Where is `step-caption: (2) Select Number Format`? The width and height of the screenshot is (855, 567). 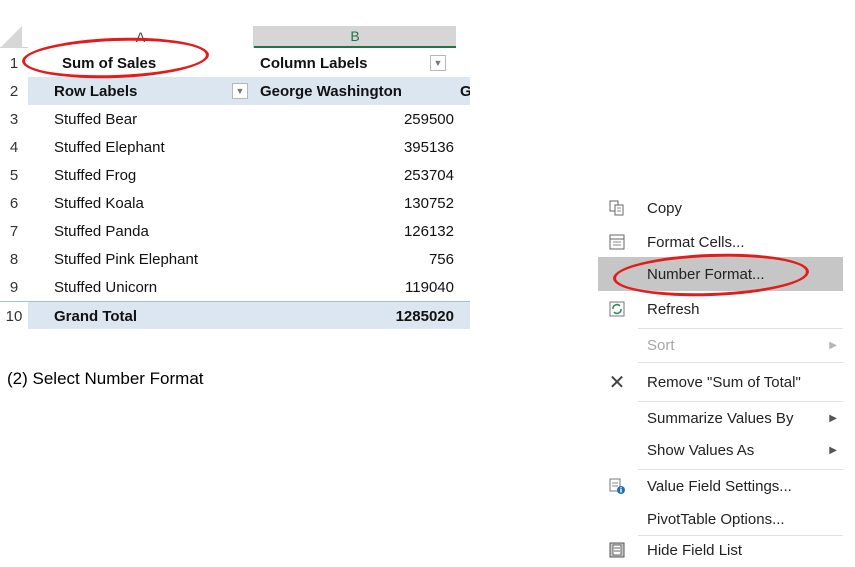
step-caption: (2) Select Number Format is located at coordinates (105, 378).